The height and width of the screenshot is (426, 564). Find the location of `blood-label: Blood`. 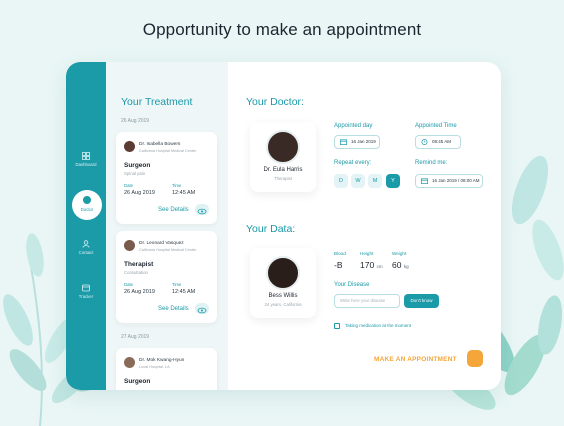

blood-label: Blood is located at coordinates (340, 253).